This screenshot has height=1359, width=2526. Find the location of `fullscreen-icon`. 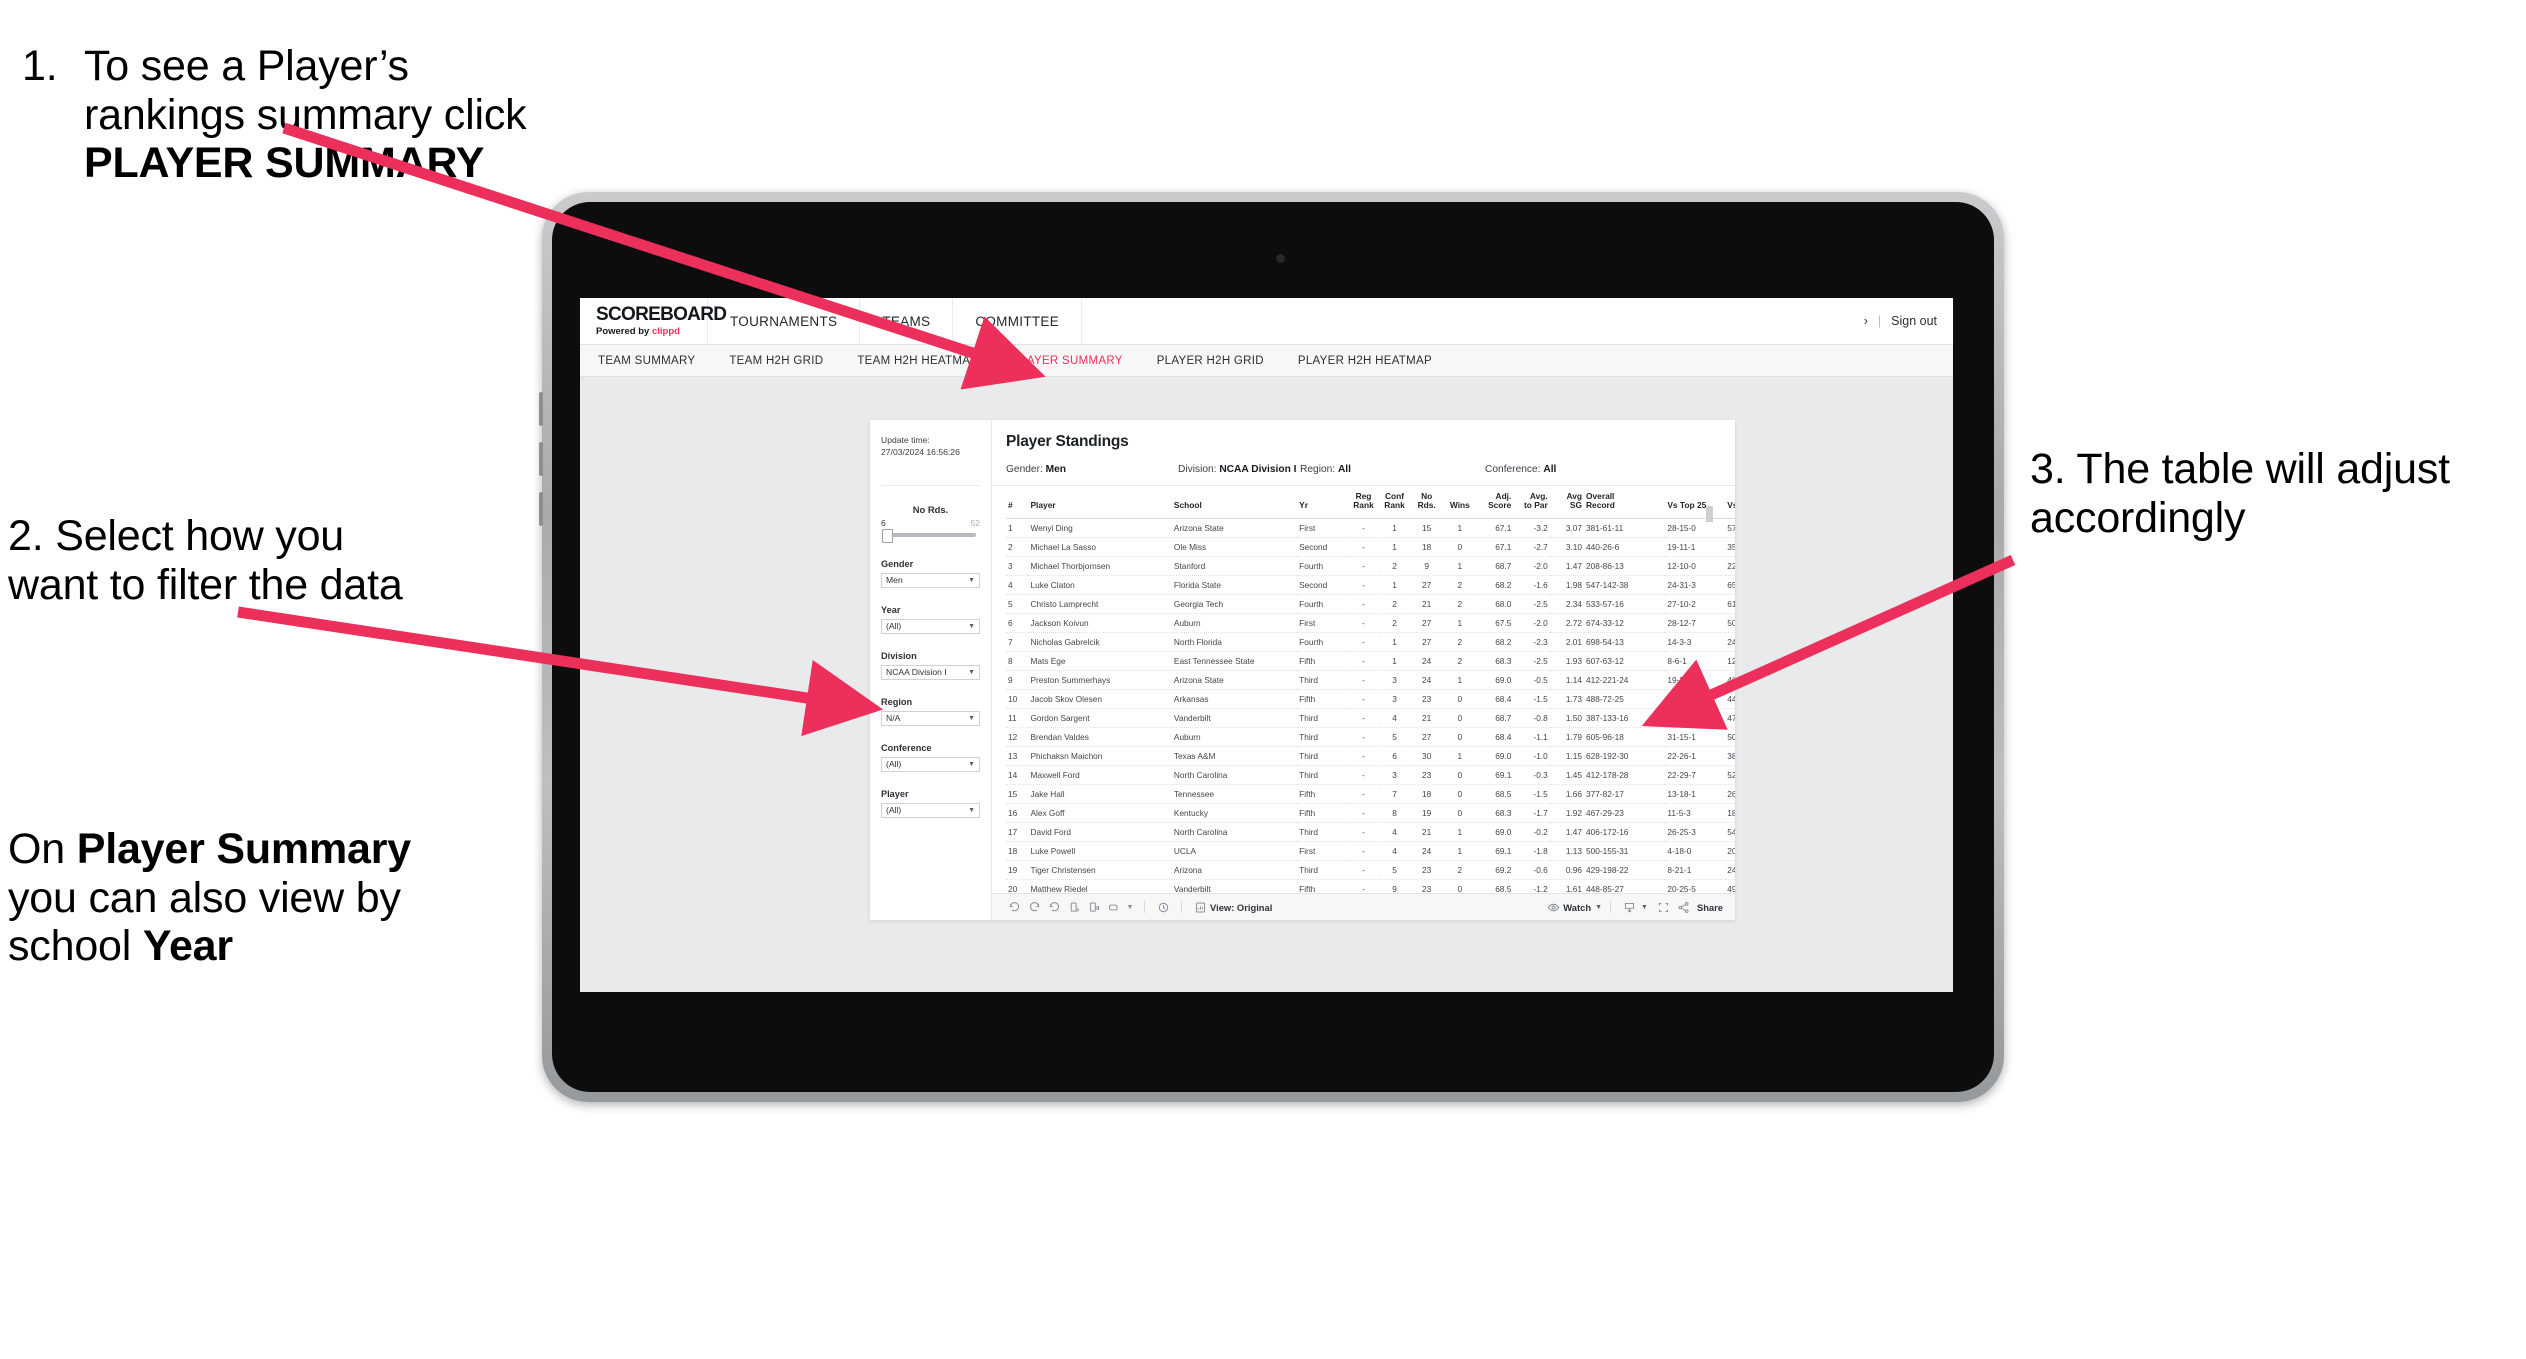

fullscreen-icon is located at coordinates (1664, 907).